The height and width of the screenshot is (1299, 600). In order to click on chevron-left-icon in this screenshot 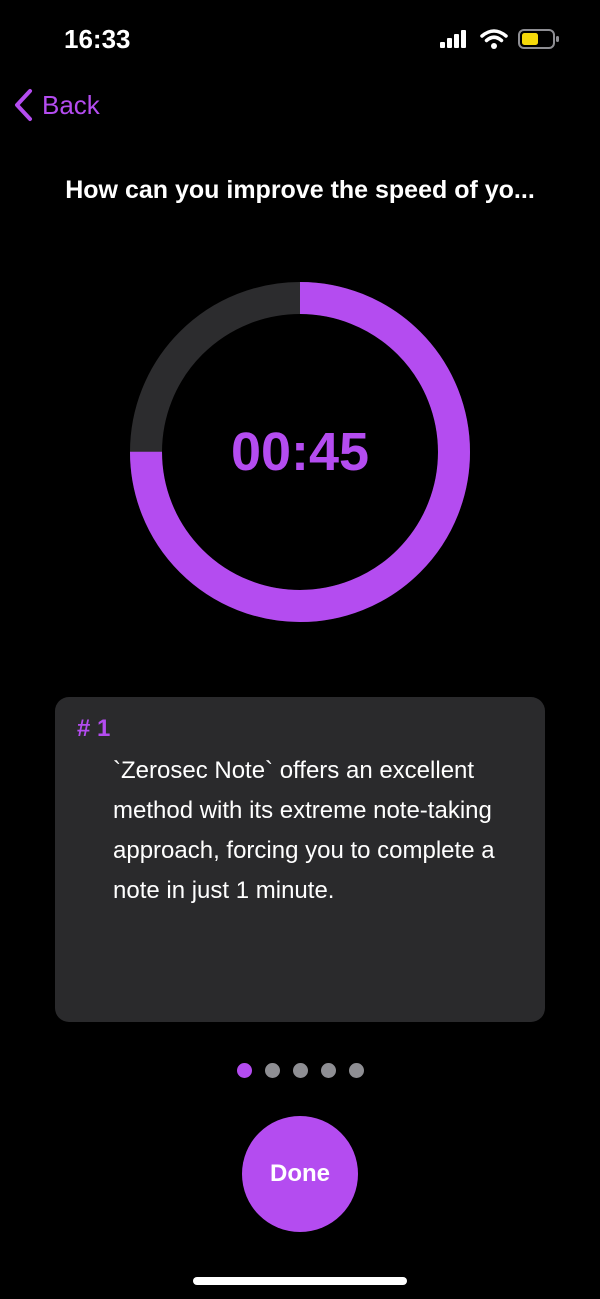, I will do `click(23, 105)`.